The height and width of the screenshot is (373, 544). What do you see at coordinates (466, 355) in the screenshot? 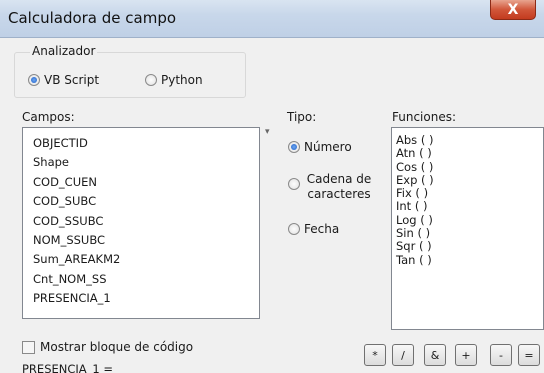
I see `operator-plus-button: +` at bounding box center [466, 355].